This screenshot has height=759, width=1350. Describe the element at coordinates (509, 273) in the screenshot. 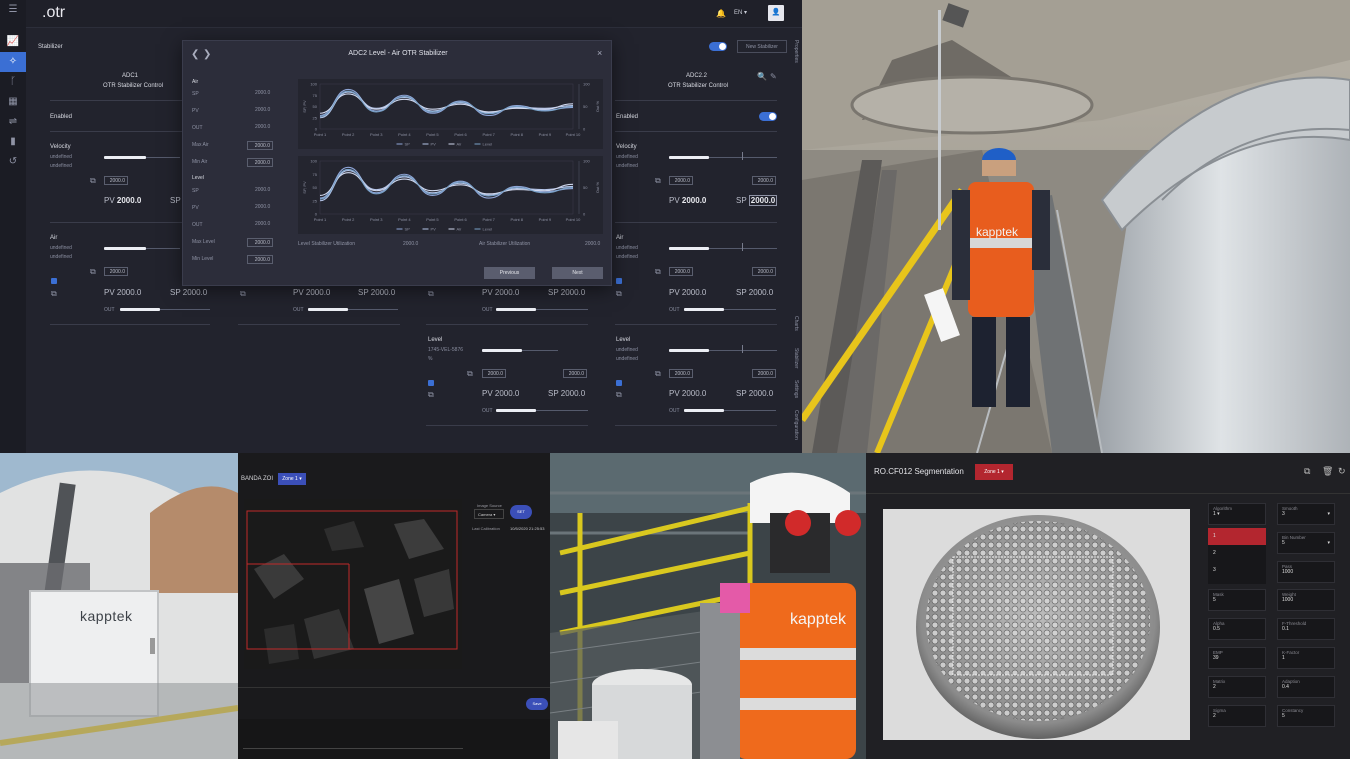

I see `previous-button: Previous` at that location.